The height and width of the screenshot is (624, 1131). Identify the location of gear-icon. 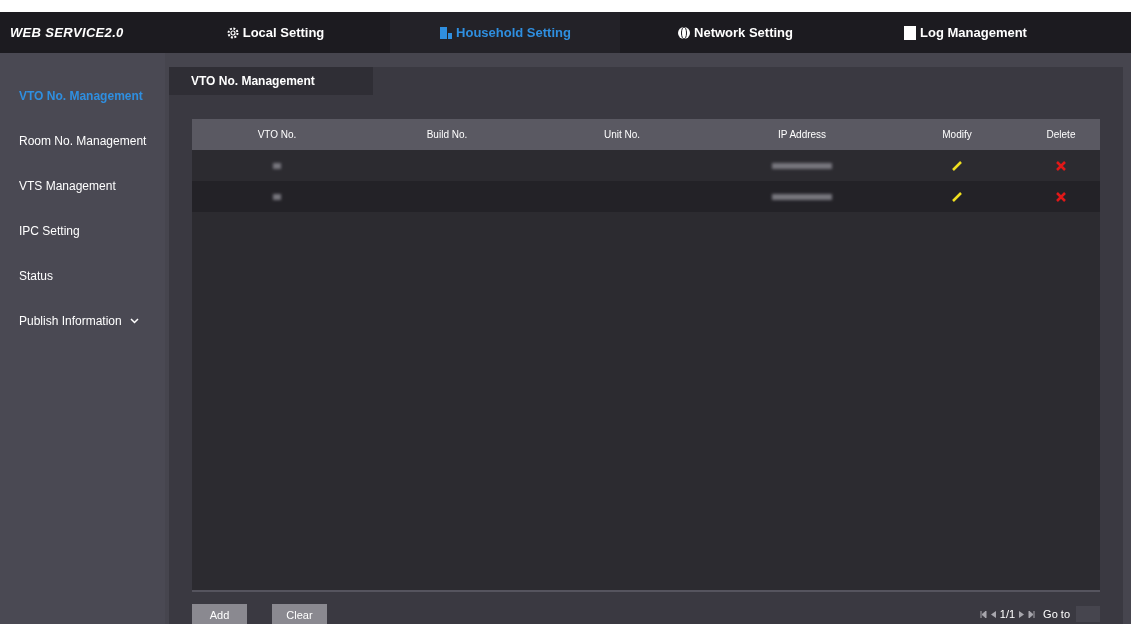
(232, 32).